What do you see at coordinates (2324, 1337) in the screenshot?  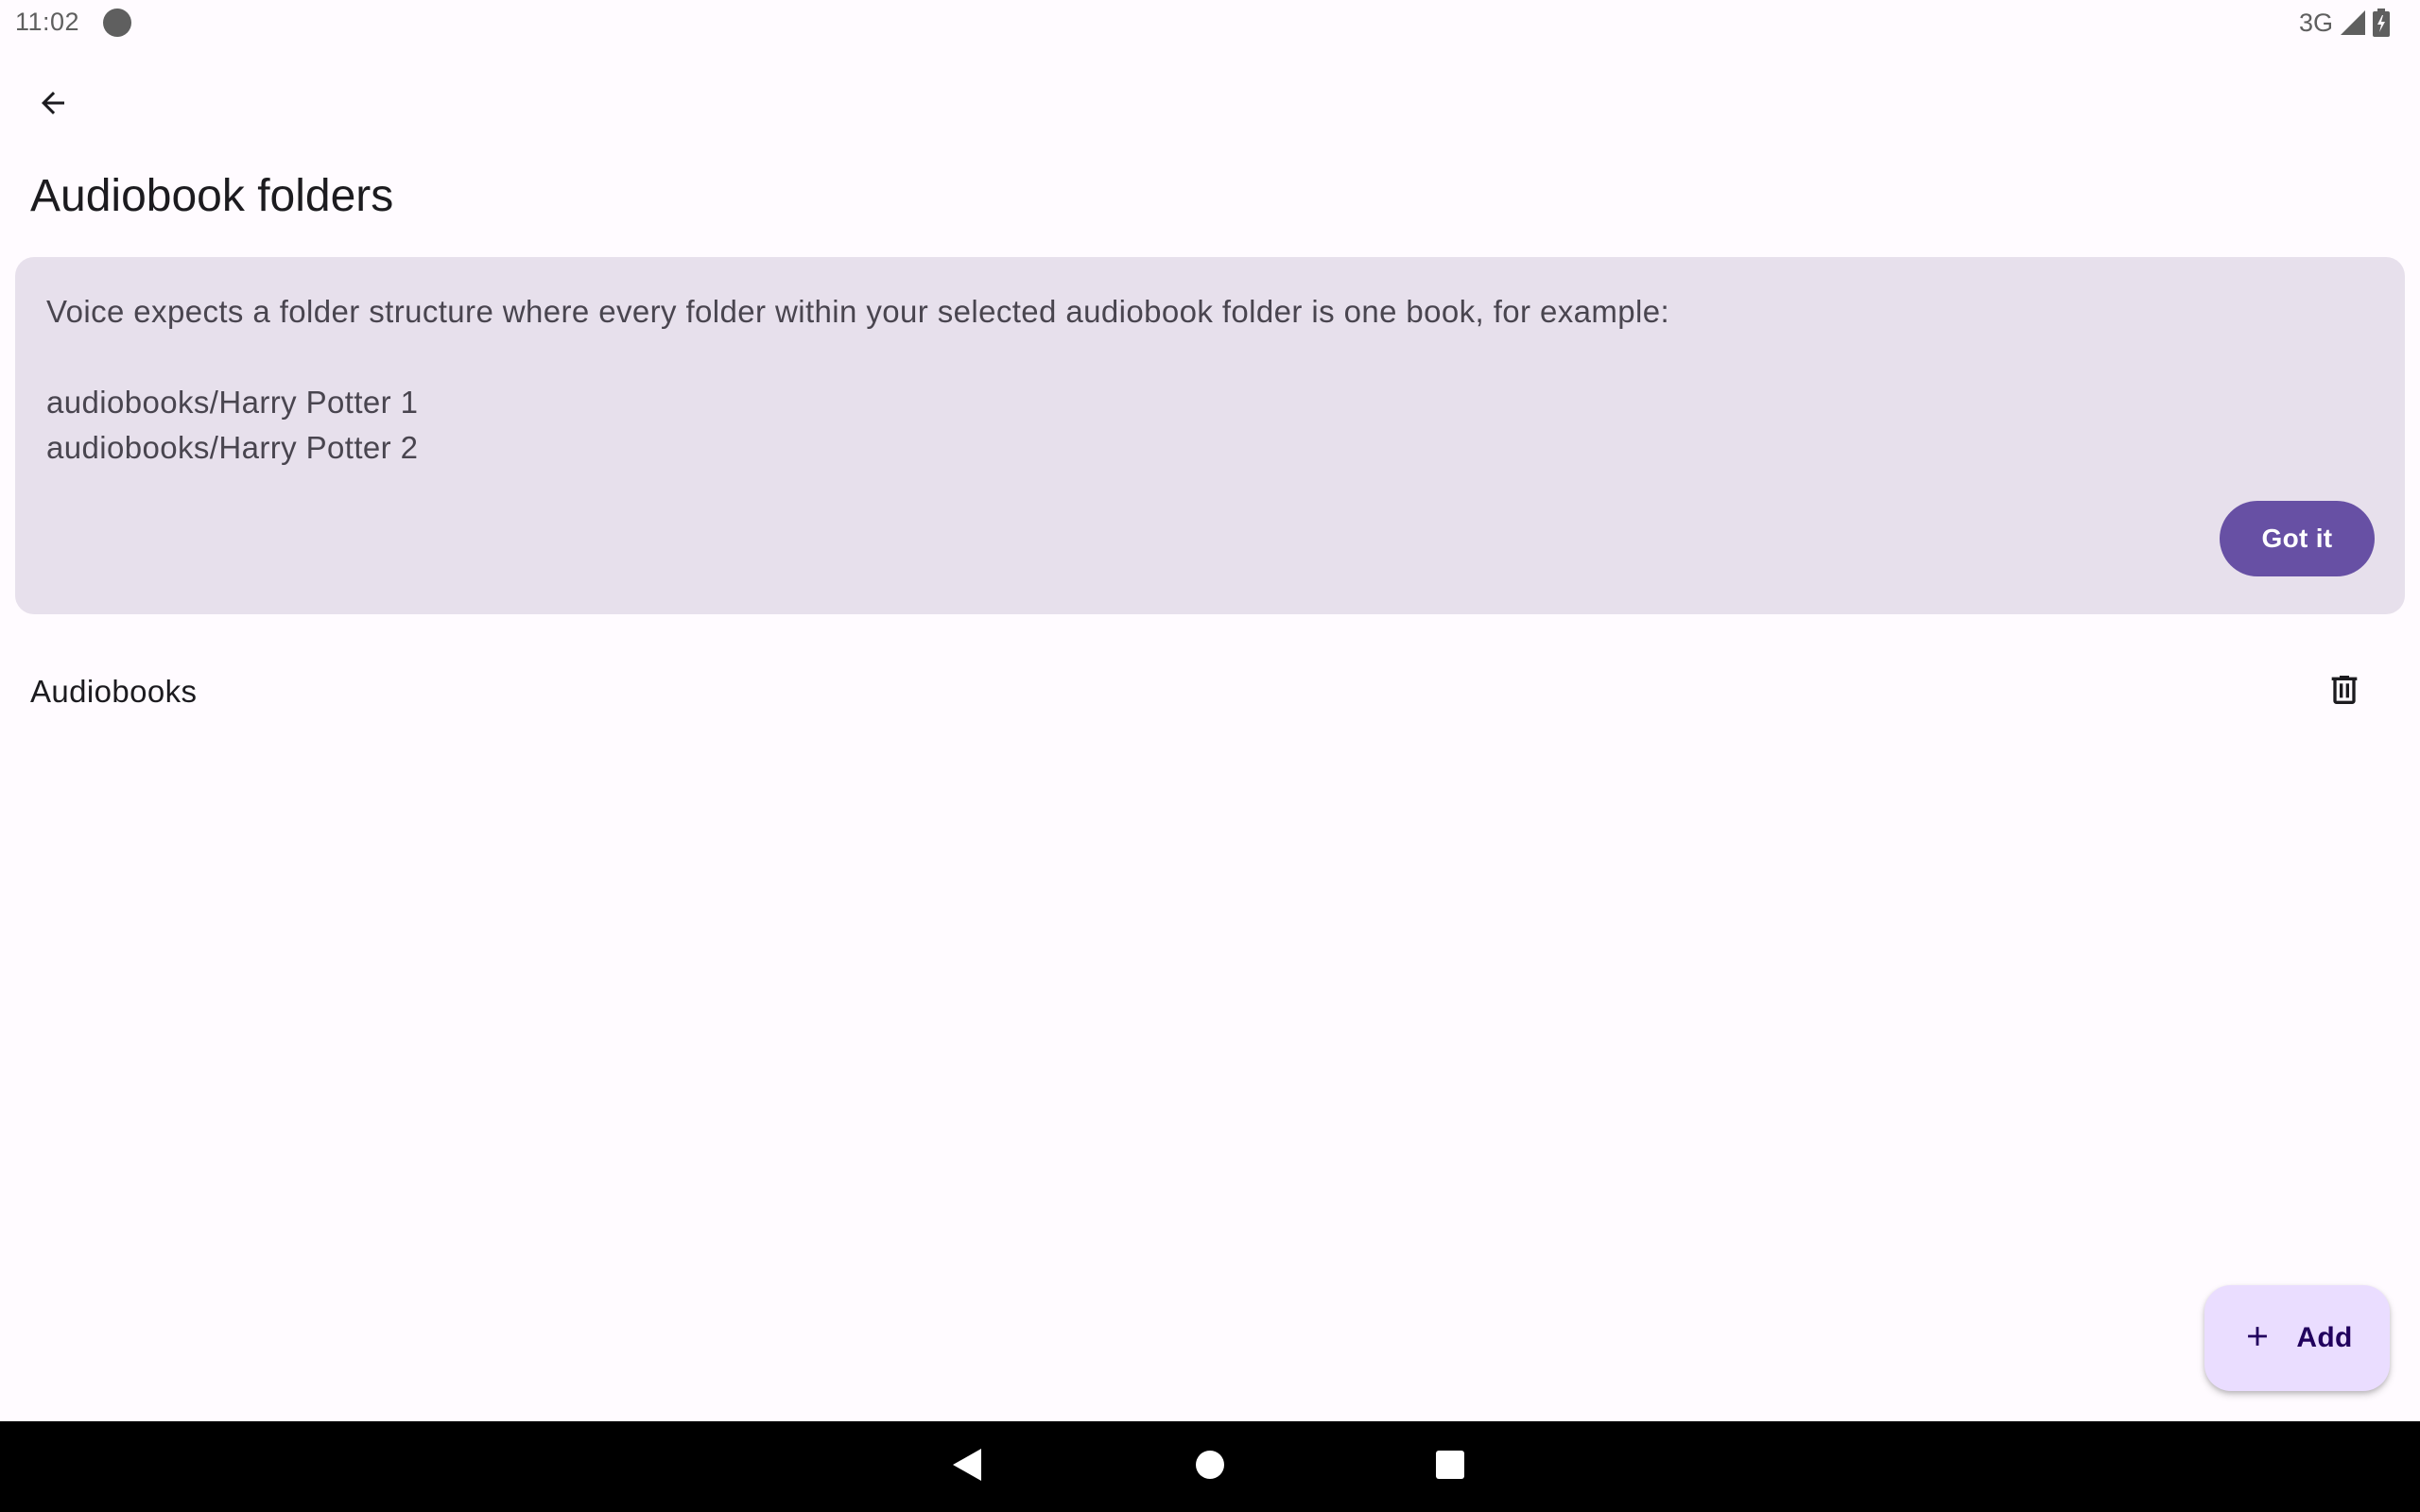 I see `fab-label: Add` at bounding box center [2324, 1337].